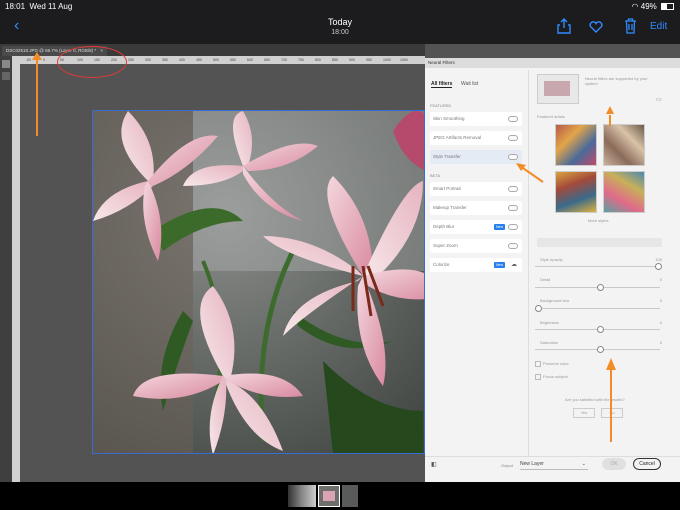  Describe the element at coordinates (329, 496) in the screenshot. I see `photo-thumbnail-selected` at that location.